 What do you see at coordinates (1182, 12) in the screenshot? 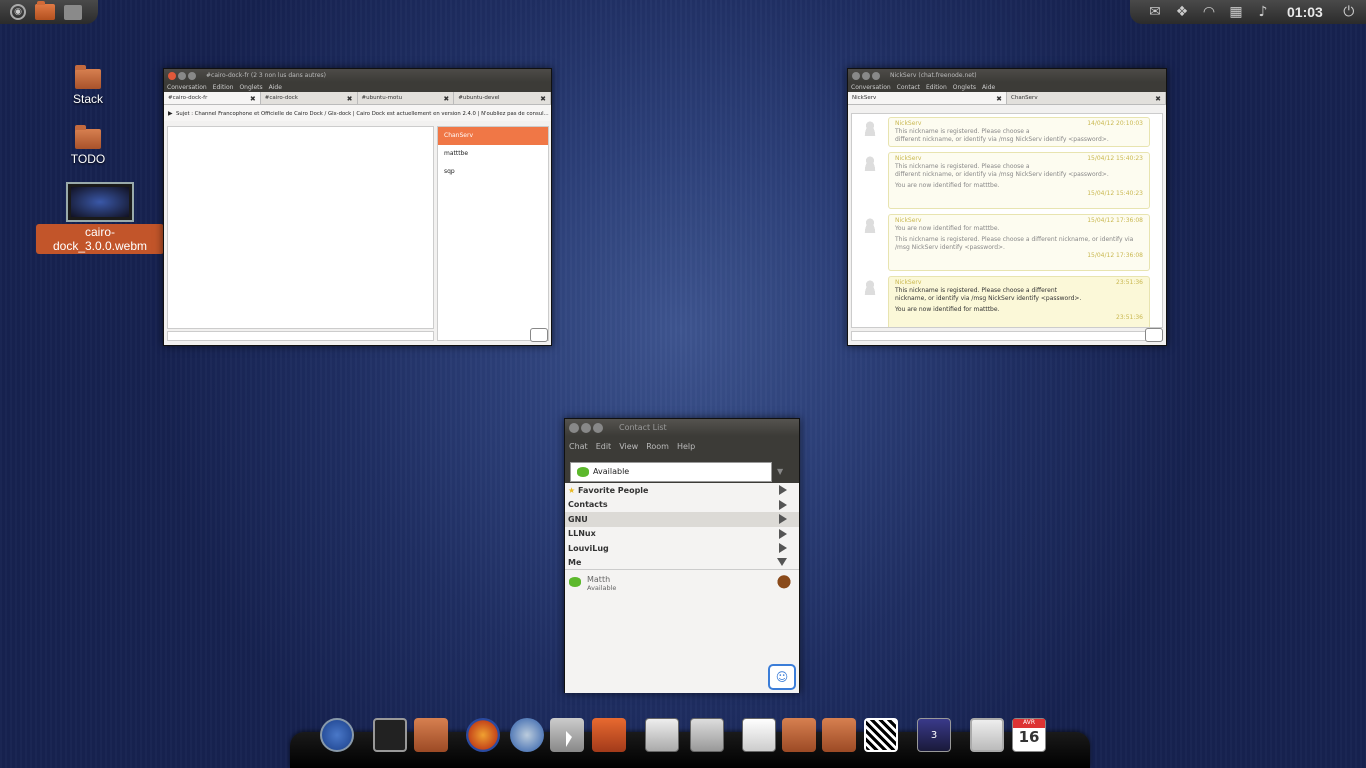
I see `dropbox-icon: ❖` at bounding box center [1182, 12].